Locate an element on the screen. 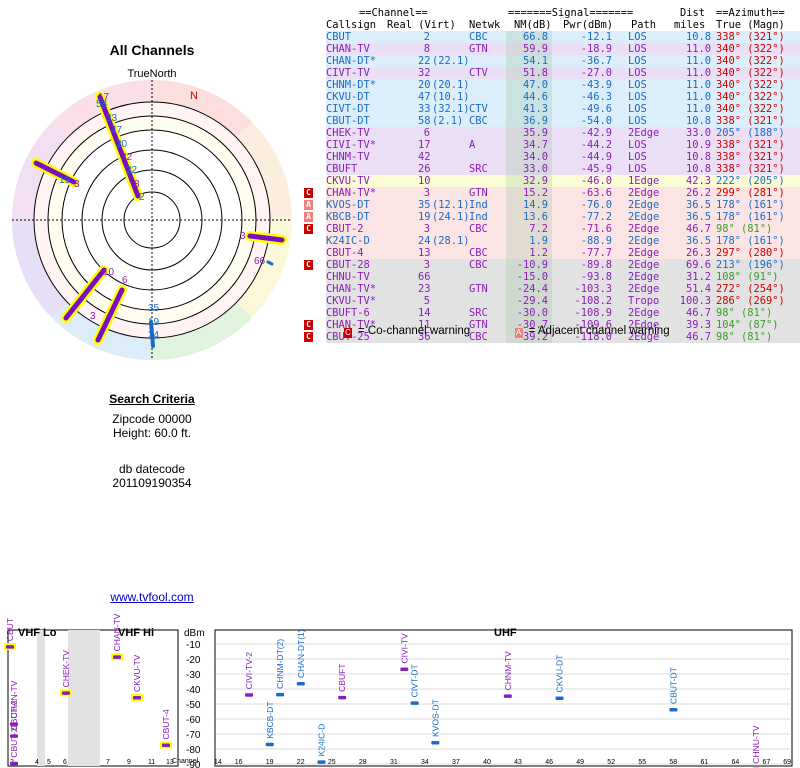  channel-tick: 28 is located at coordinates (363, 762).